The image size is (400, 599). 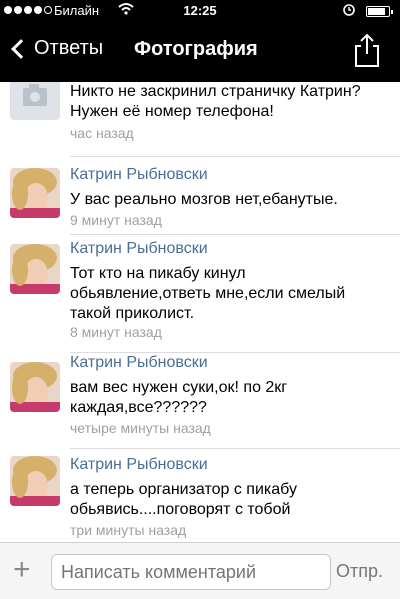 I want to click on comment-input, so click(x=191, y=572).